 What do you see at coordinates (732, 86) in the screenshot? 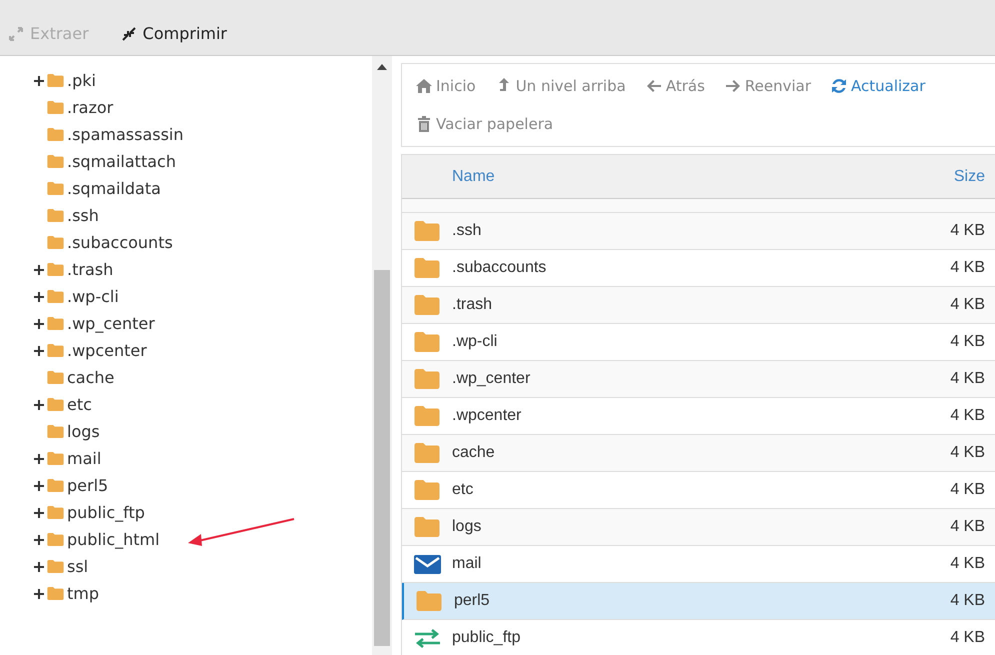
I see `right-arrow-icon` at bounding box center [732, 86].